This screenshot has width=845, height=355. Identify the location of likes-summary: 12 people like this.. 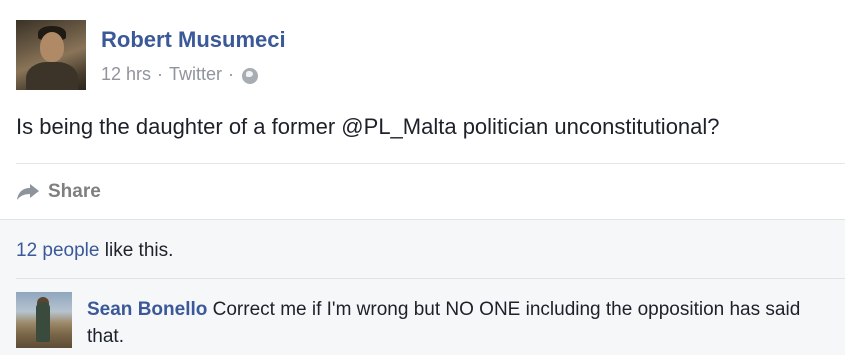
(94, 251).